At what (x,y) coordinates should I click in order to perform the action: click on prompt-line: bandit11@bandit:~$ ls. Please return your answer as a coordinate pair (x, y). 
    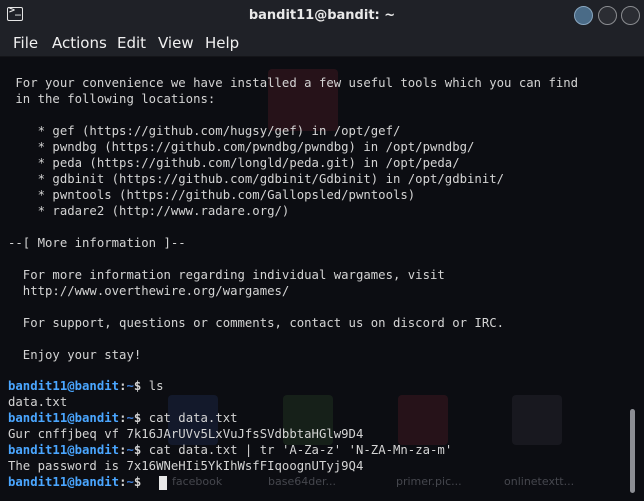
    Looking at the image, I should click on (86, 386).